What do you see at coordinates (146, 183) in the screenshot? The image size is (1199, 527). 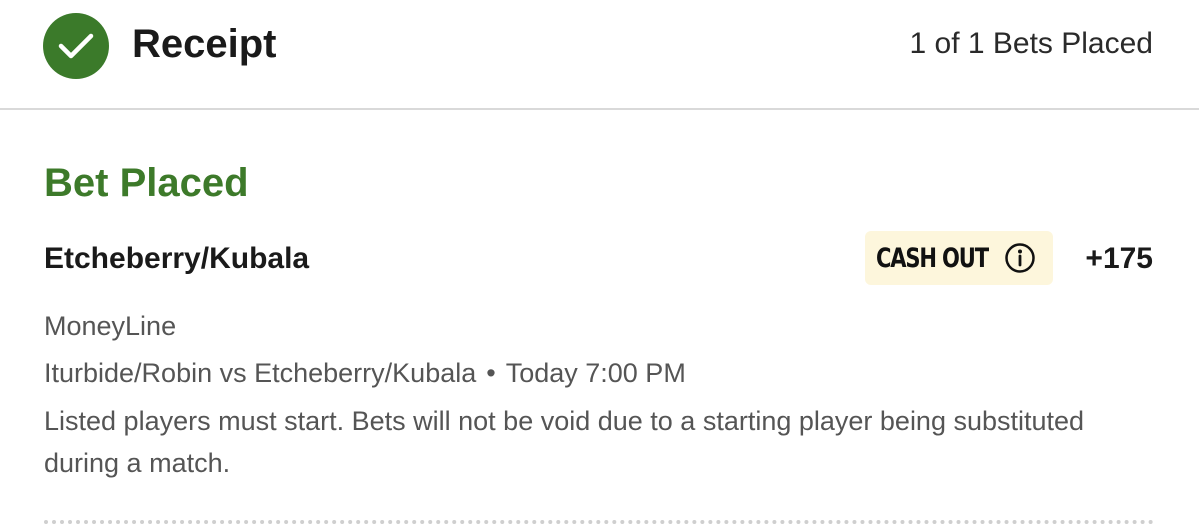 I see `bet-status: Bet Placed` at bounding box center [146, 183].